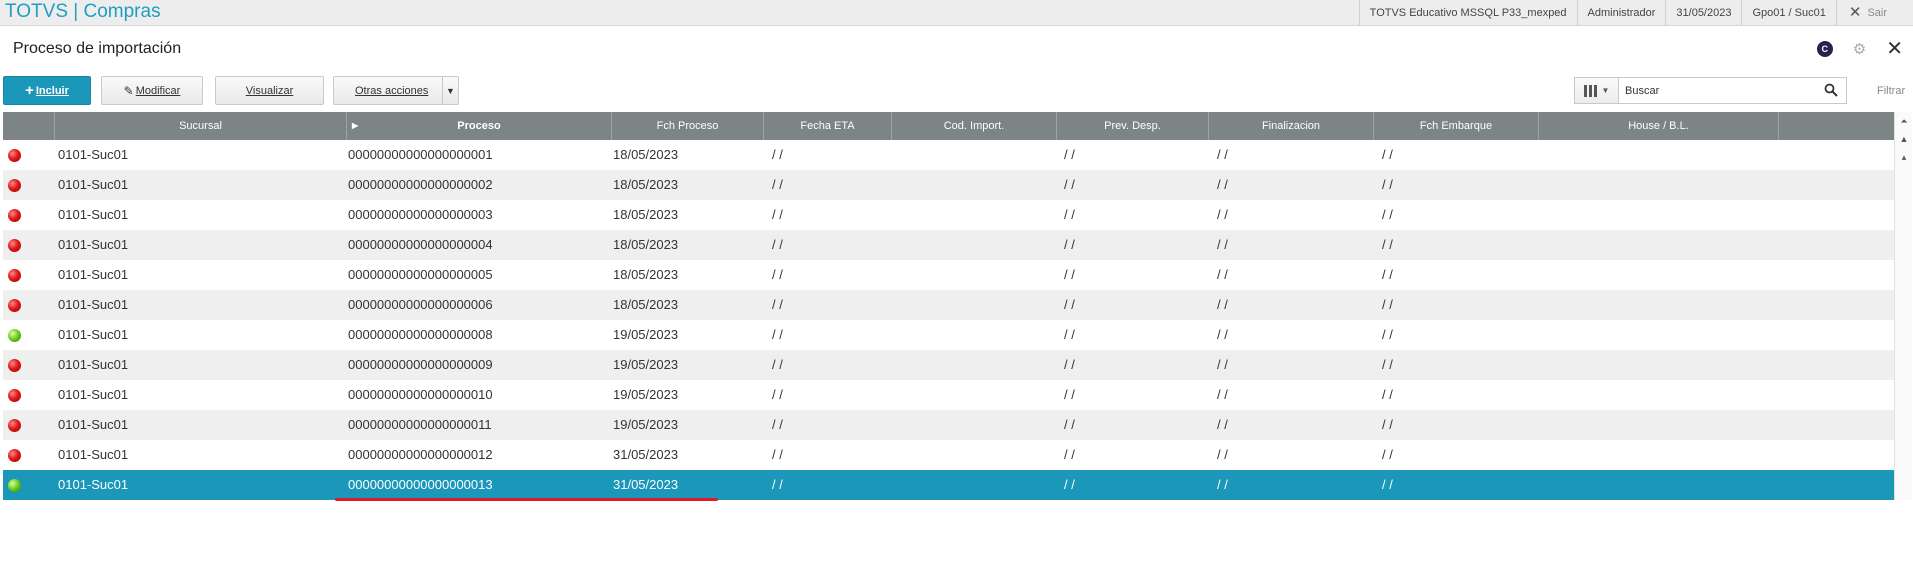 This screenshot has width=1913, height=572. I want to click on gear-icon: ⚙, so click(1859, 49).